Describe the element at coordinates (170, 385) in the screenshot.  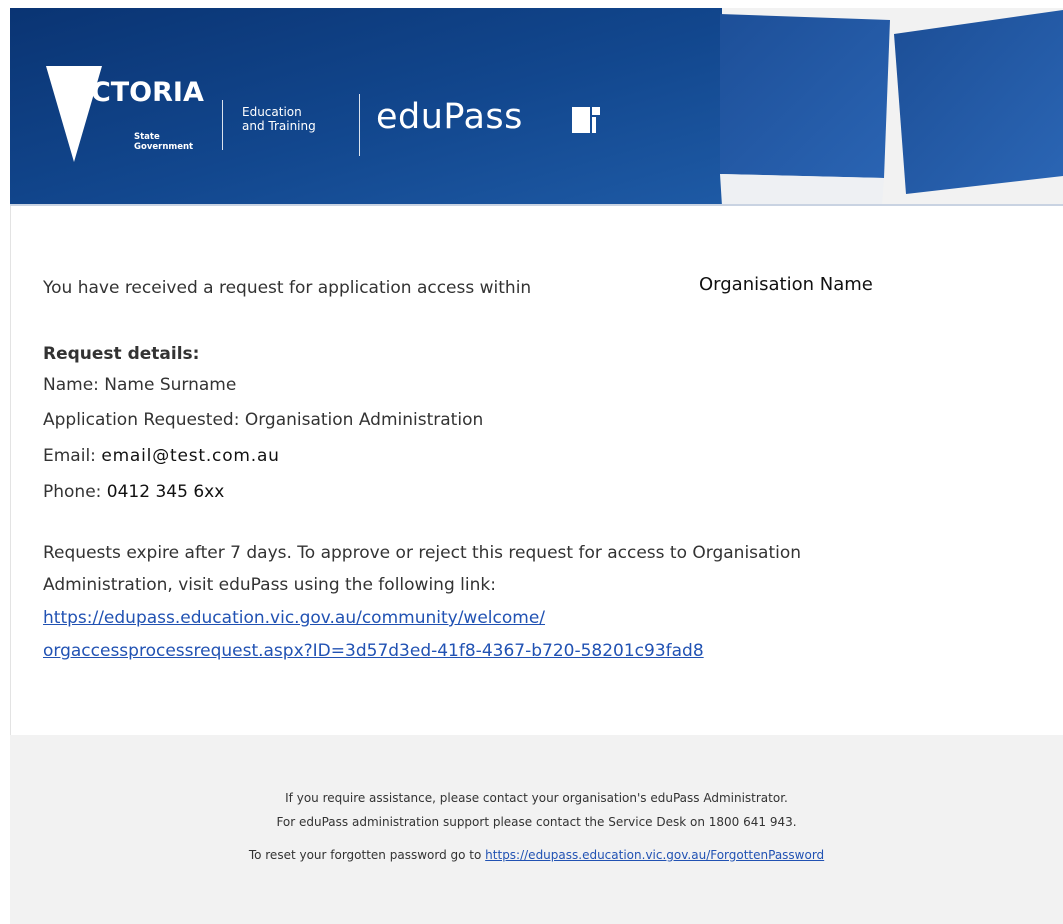
I see `name-value: Name Surname` at that location.